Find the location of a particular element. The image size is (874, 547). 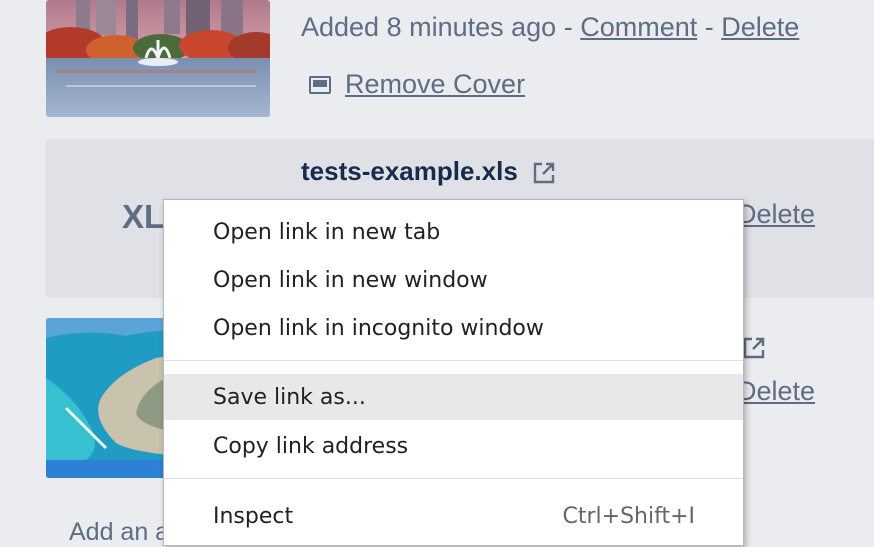

menu-item-inspect: Inspect Ctrl+Shift+I is located at coordinates (453, 516).